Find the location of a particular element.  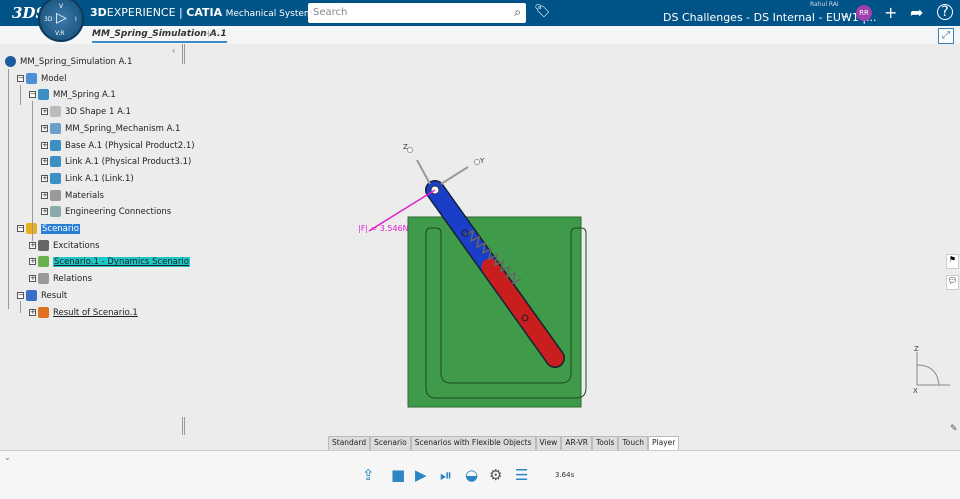

feedback-icon: ⚑ is located at coordinates (952, 261).